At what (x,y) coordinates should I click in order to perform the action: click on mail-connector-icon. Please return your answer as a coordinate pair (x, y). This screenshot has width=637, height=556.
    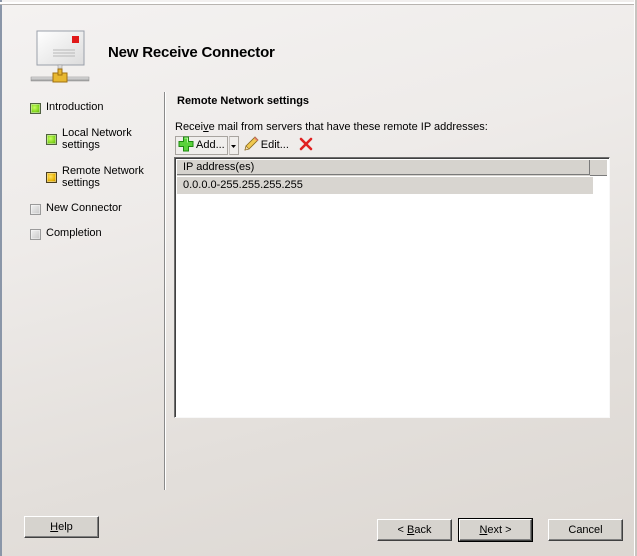
    Looking at the image, I should click on (60, 57).